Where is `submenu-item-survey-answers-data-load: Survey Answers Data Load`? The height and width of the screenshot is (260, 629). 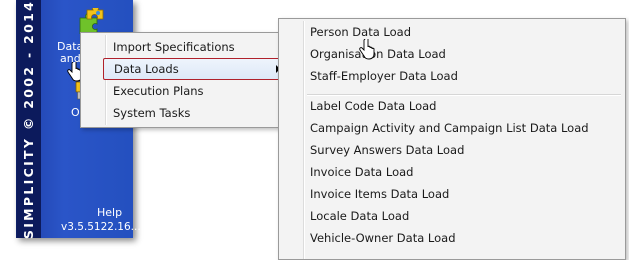
submenu-item-survey-answers-data-load: Survey Answers Data Load is located at coordinates (387, 150).